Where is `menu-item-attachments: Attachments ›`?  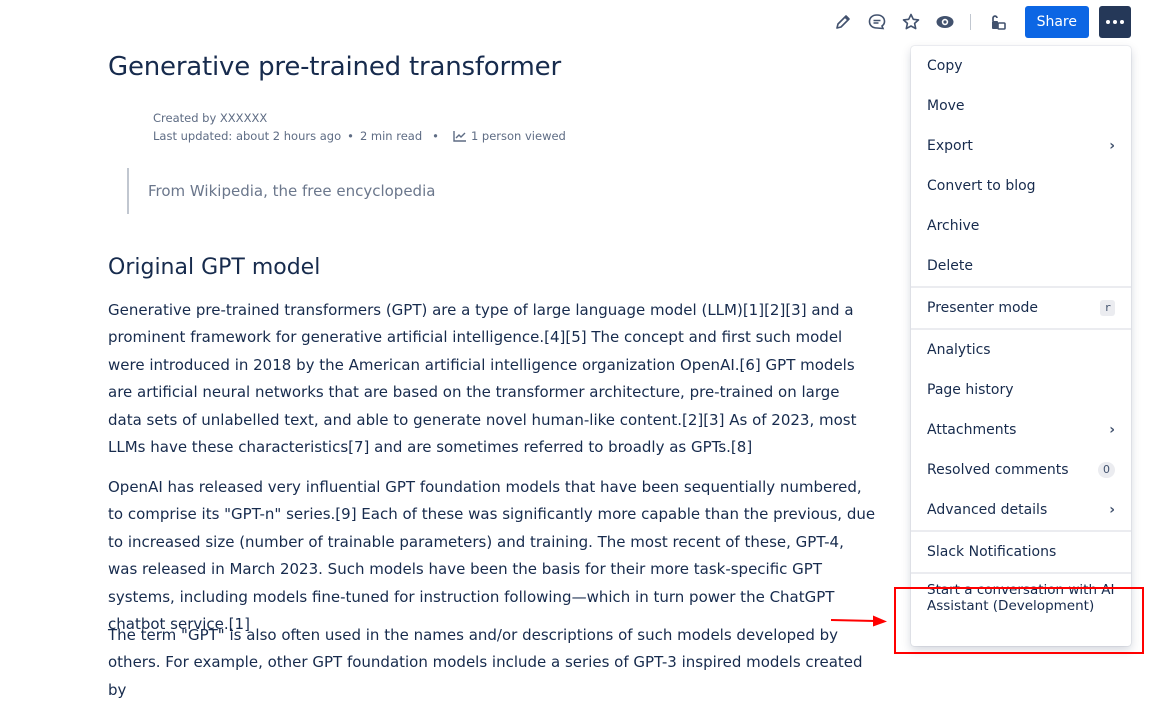
menu-item-attachments: Attachments › is located at coordinates (1021, 430).